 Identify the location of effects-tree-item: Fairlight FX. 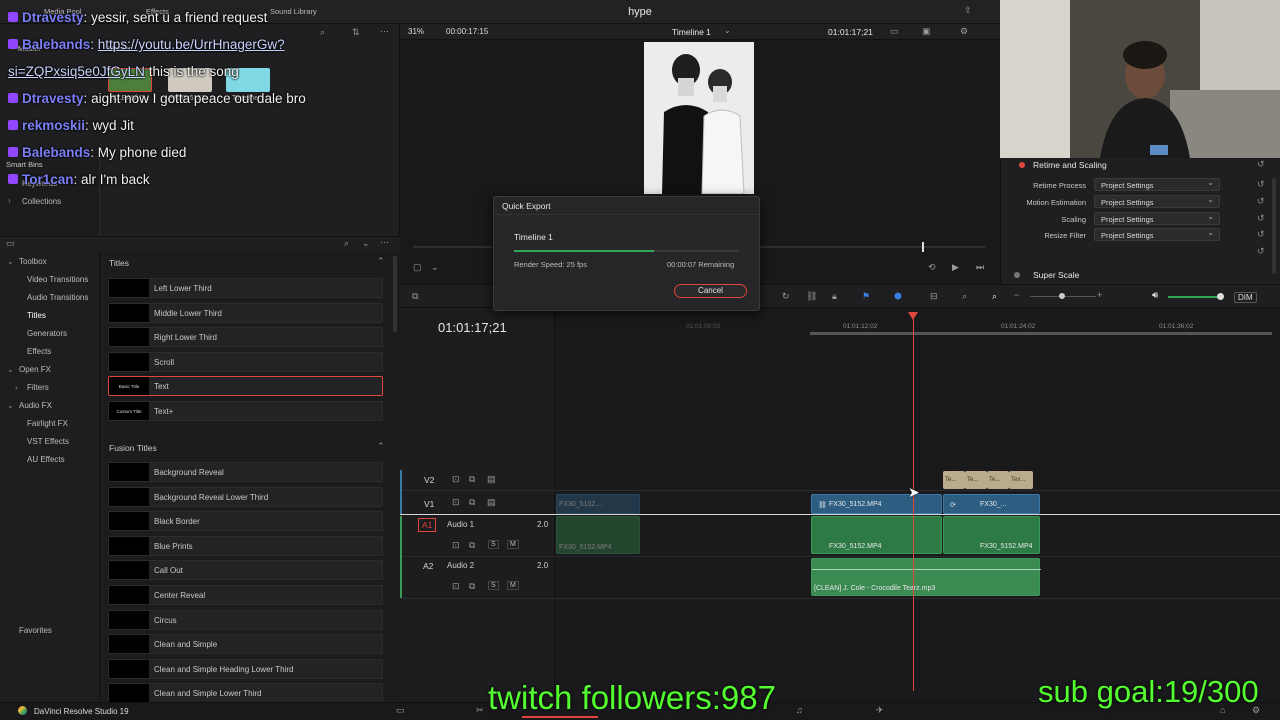
(47, 423).